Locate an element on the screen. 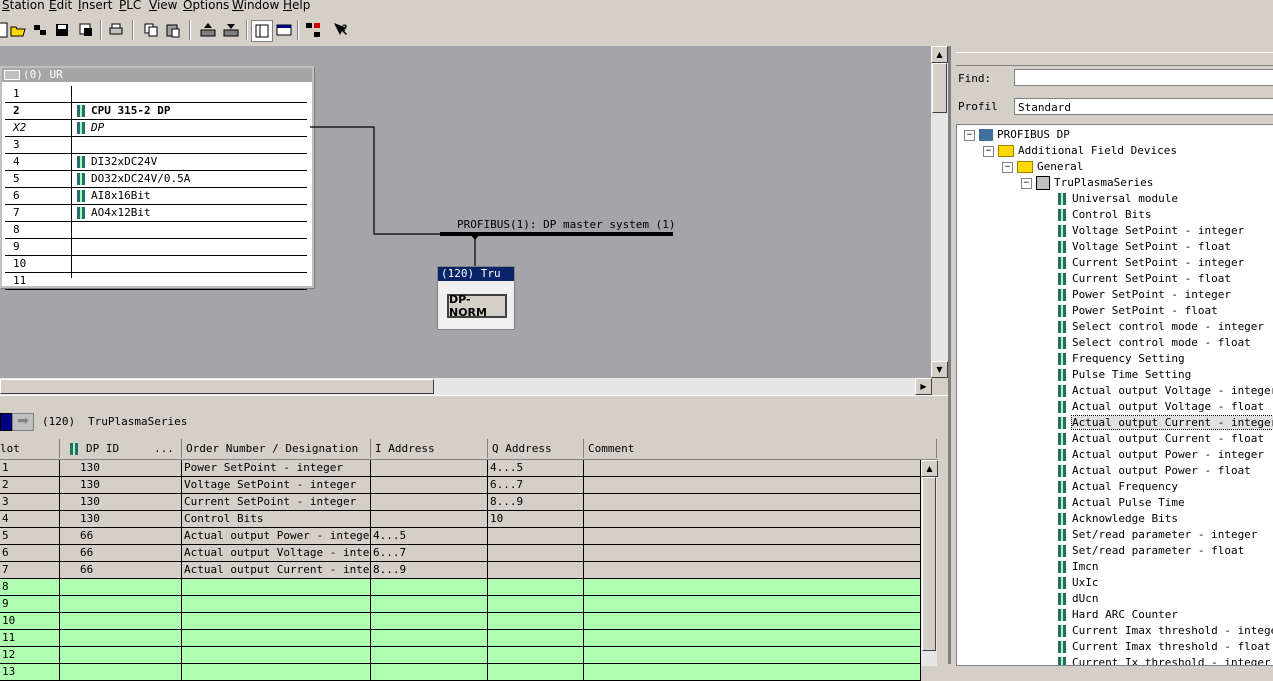 This screenshot has height=681, width=1273. catalog-item: Voltage SetPoint - float is located at coordinates (1144, 247).